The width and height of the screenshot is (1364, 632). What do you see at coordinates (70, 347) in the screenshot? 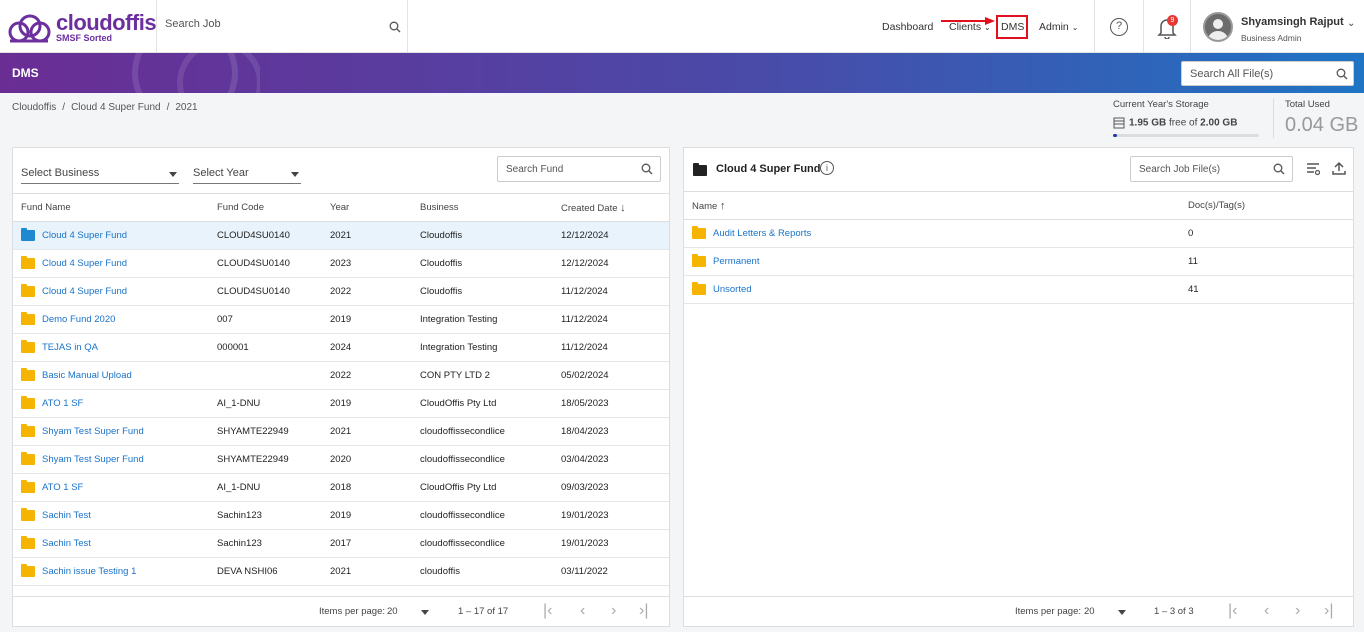
I see `fund-name-link: TEJAS in QA` at bounding box center [70, 347].